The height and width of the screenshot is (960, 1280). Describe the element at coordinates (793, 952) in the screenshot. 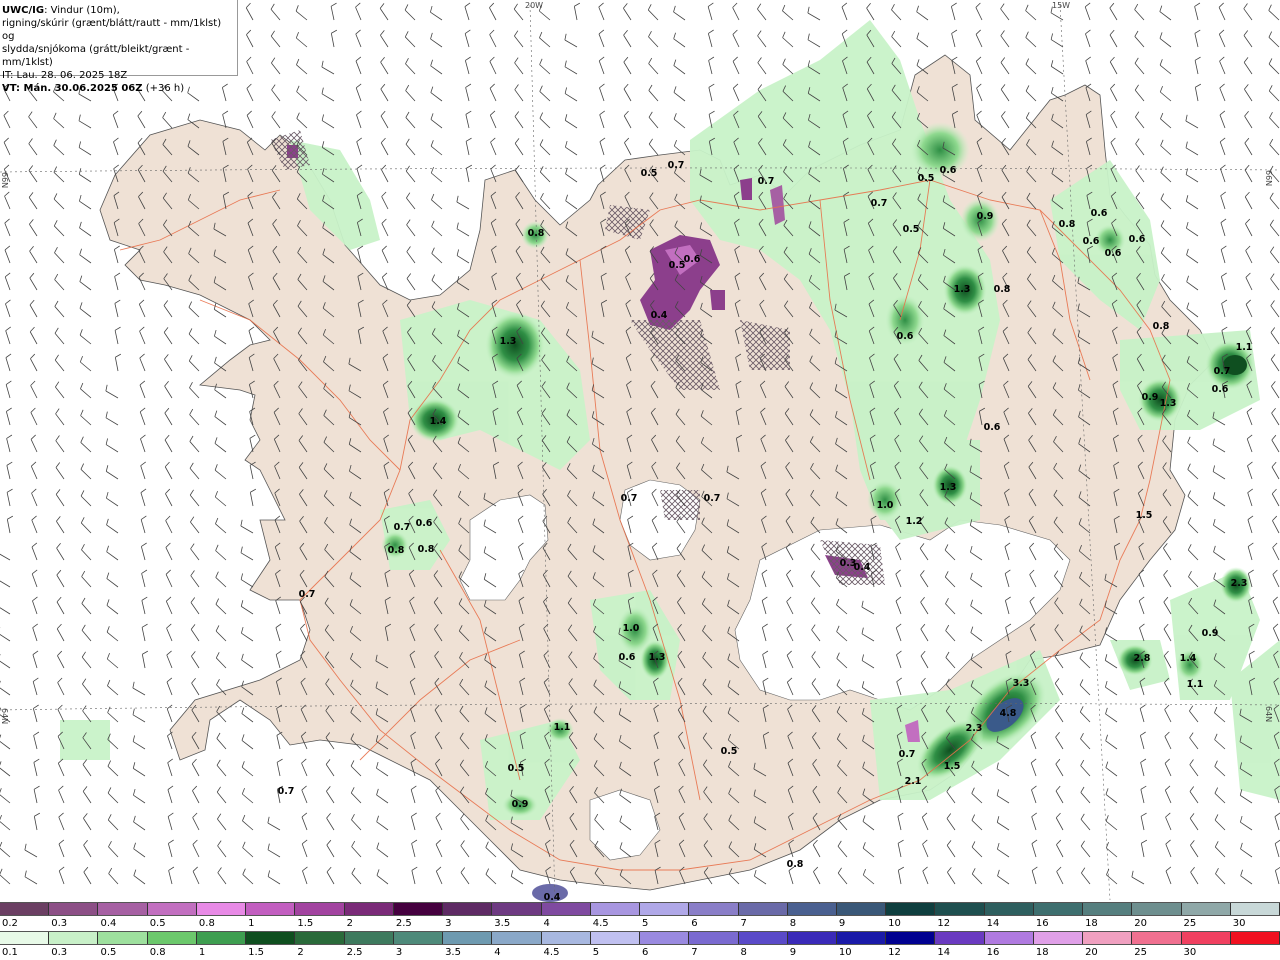

I see `colorbar-label: 9` at that location.